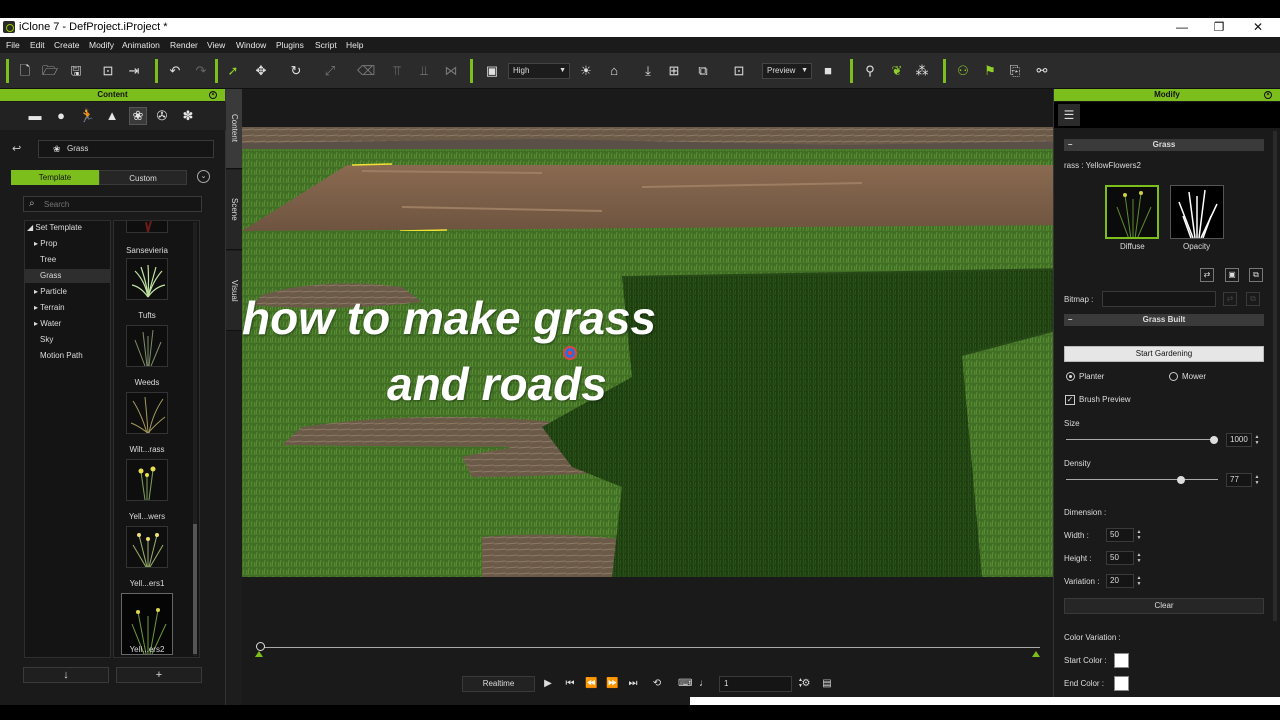 This screenshot has width=1280, height=720. Describe the element at coordinates (76, 71) in the screenshot. I see `save-icon: 🖫` at that location.